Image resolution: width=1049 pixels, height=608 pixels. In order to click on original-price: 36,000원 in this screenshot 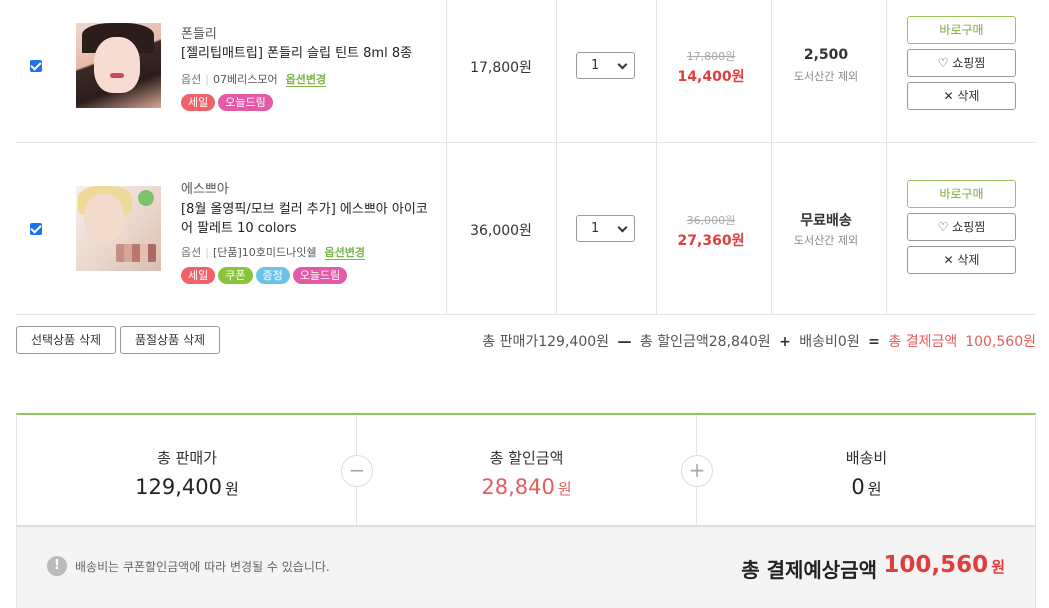, I will do `click(711, 220)`.